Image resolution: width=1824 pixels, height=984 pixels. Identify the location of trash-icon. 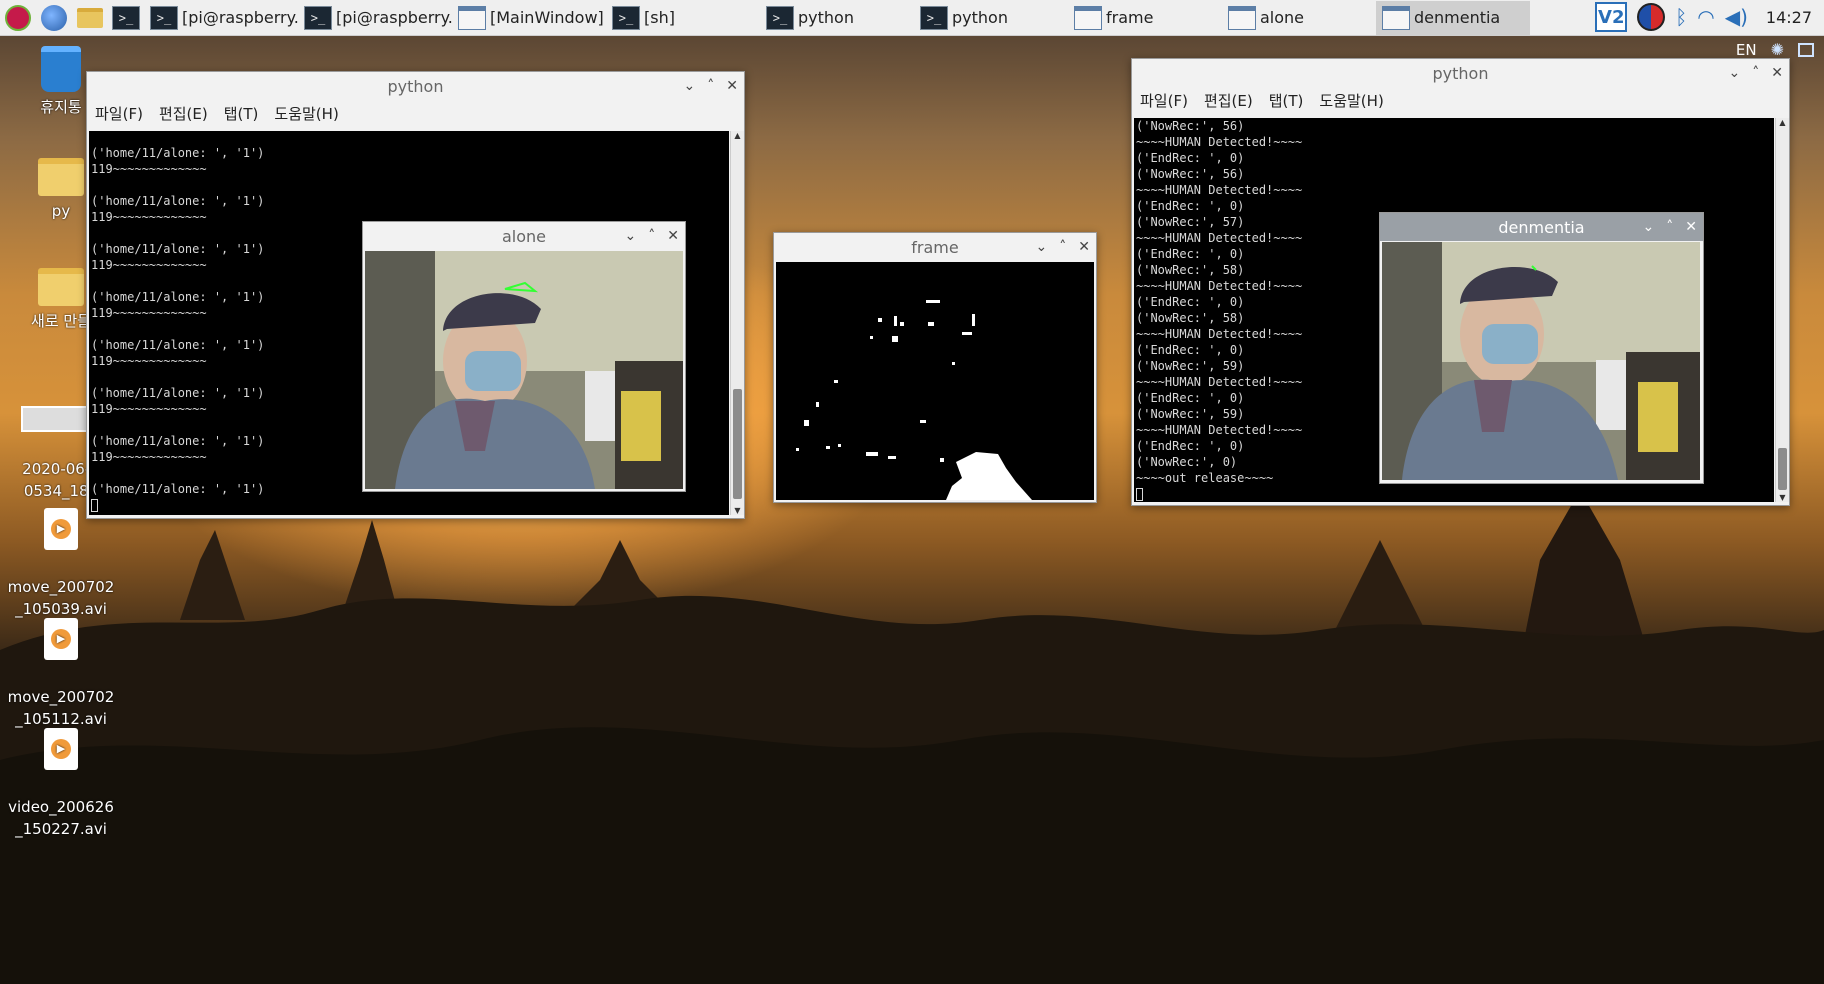
(61, 69).